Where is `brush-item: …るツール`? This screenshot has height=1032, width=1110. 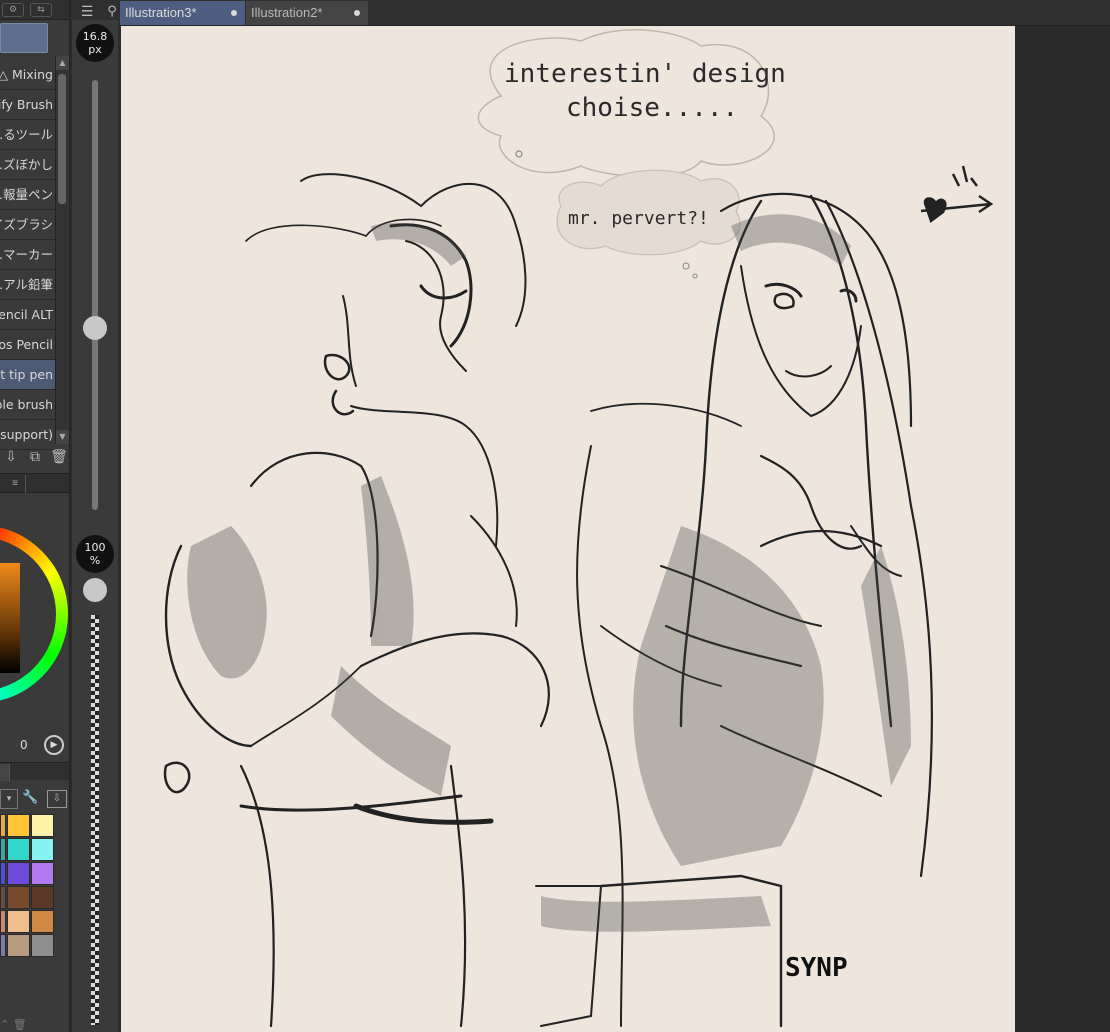
brush-item: …るツール is located at coordinates (27, 135).